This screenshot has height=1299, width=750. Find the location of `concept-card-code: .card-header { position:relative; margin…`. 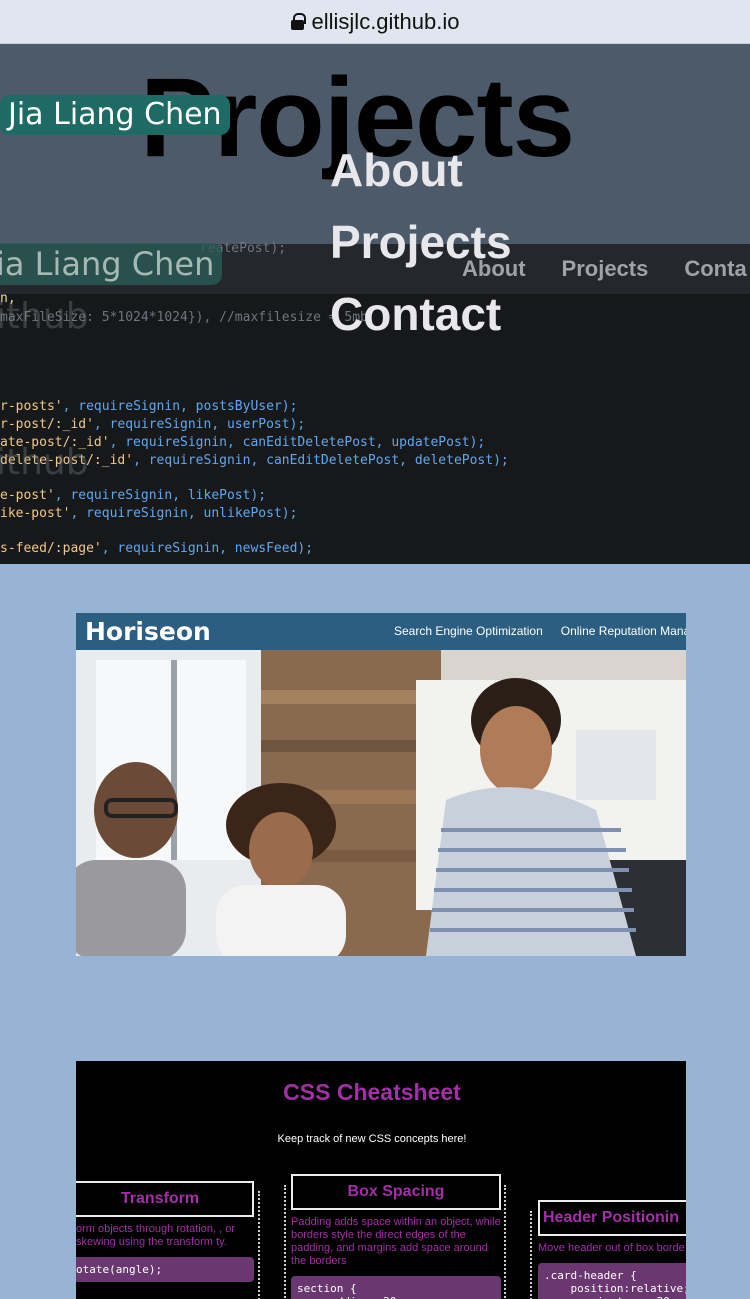

concept-card-code: .card-header { position:relative; margin… is located at coordinates (612, 1281).